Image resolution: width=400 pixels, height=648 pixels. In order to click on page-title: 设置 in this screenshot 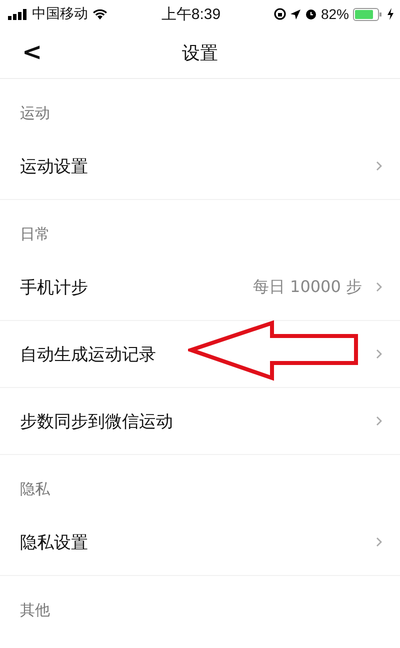, I will do `click(200, 53)`.